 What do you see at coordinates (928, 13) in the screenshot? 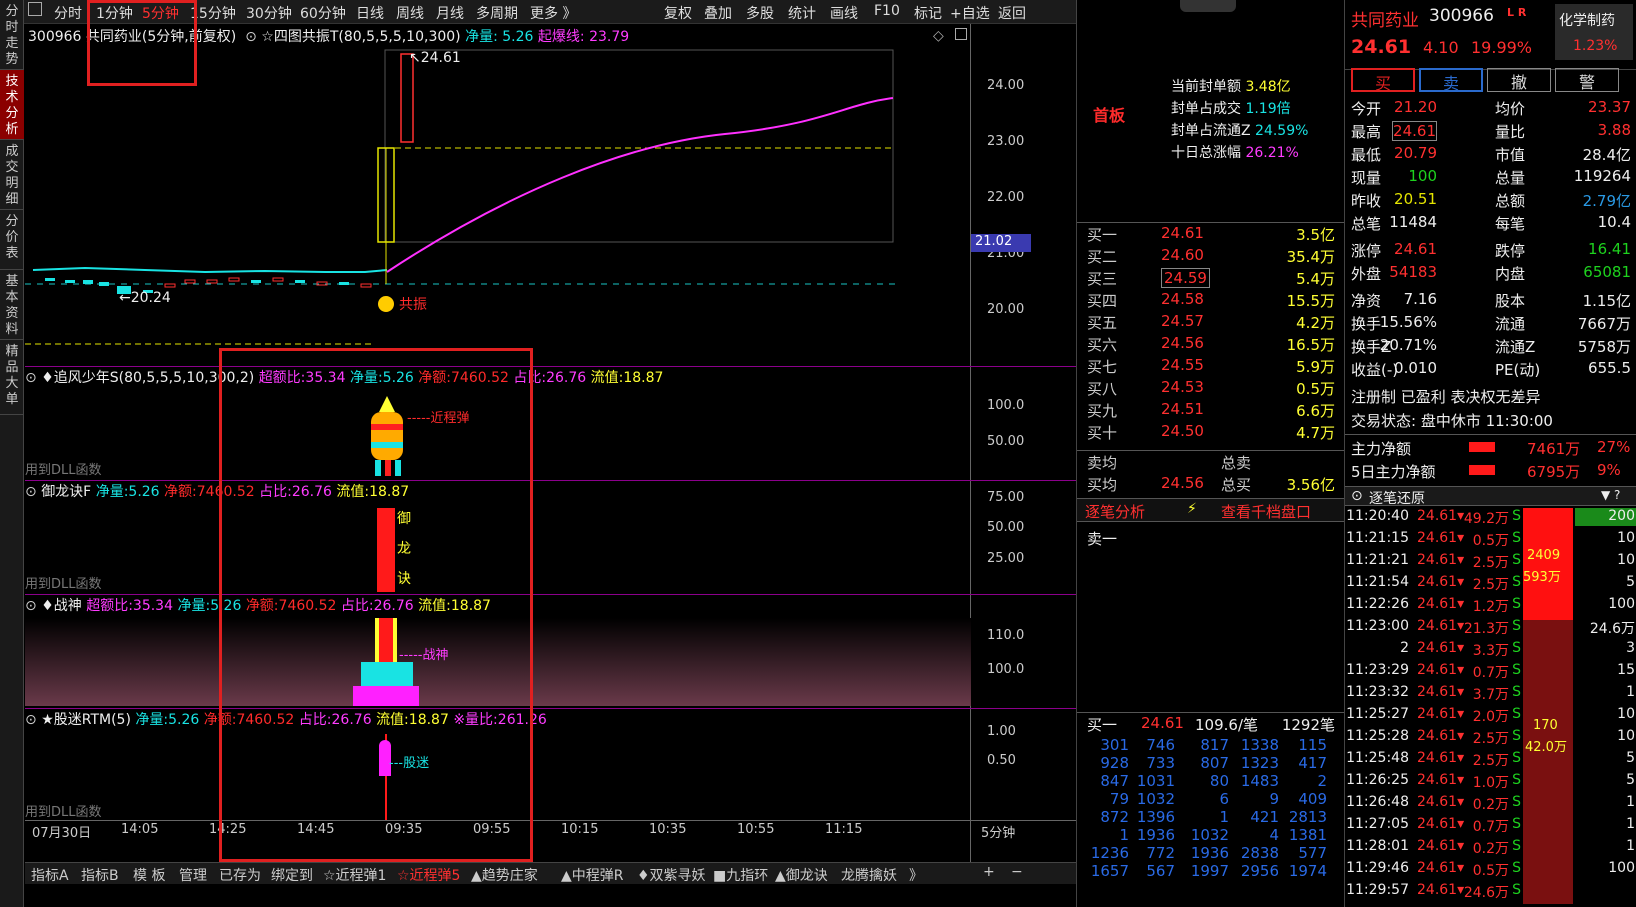
I see `tool-biaoji: 标记` at bounding box center [928, 13].